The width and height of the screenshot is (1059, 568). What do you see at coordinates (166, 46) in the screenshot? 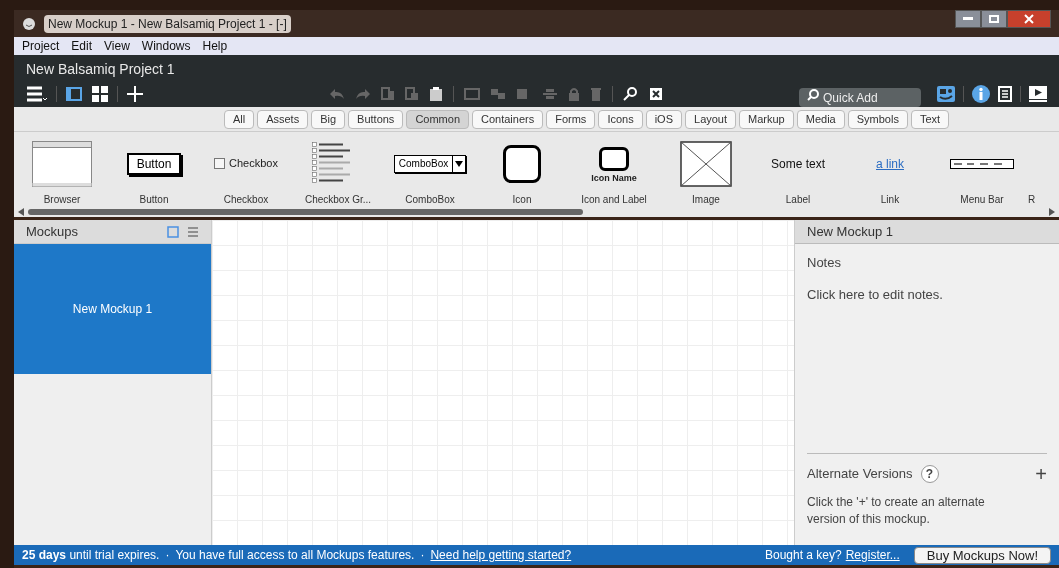
I see `menu-item: Windows` at bounding box center [166, 46].